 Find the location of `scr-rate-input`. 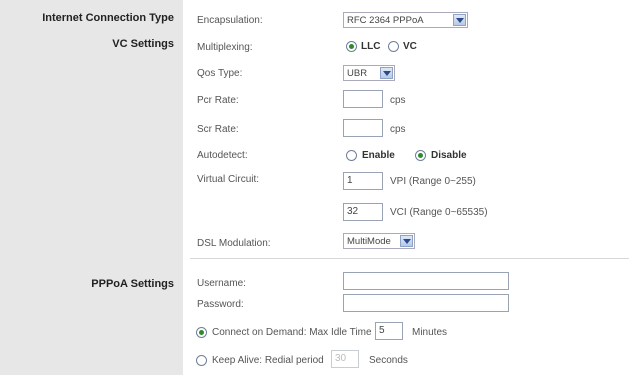

scr-rate-input is located at coordinates (363, 128).